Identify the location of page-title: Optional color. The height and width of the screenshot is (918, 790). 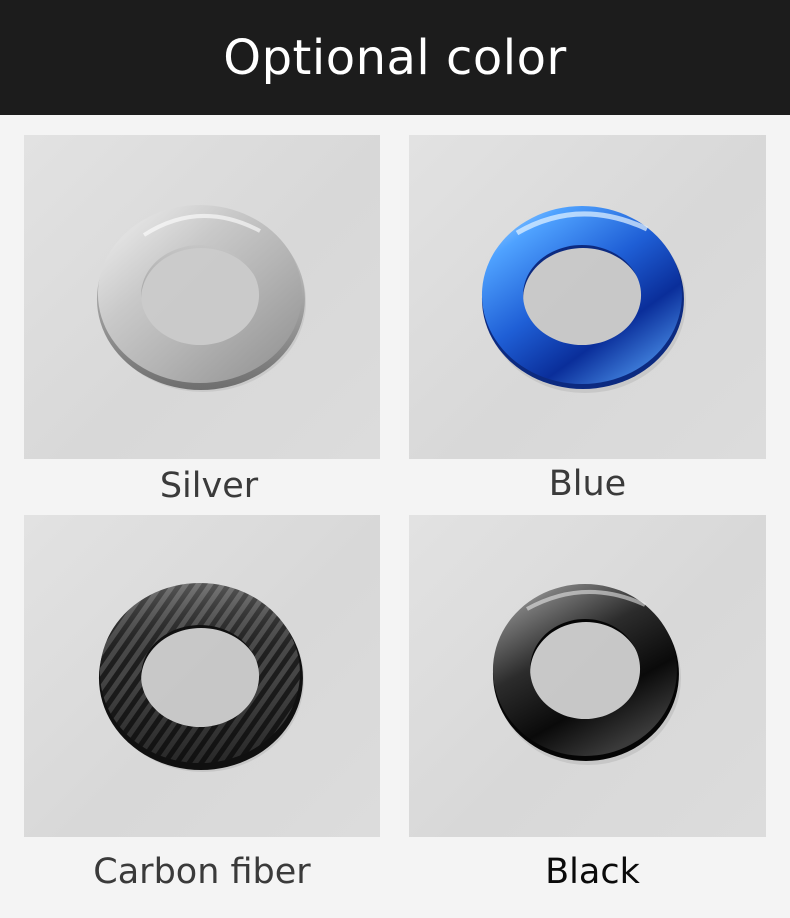
(395, 57).